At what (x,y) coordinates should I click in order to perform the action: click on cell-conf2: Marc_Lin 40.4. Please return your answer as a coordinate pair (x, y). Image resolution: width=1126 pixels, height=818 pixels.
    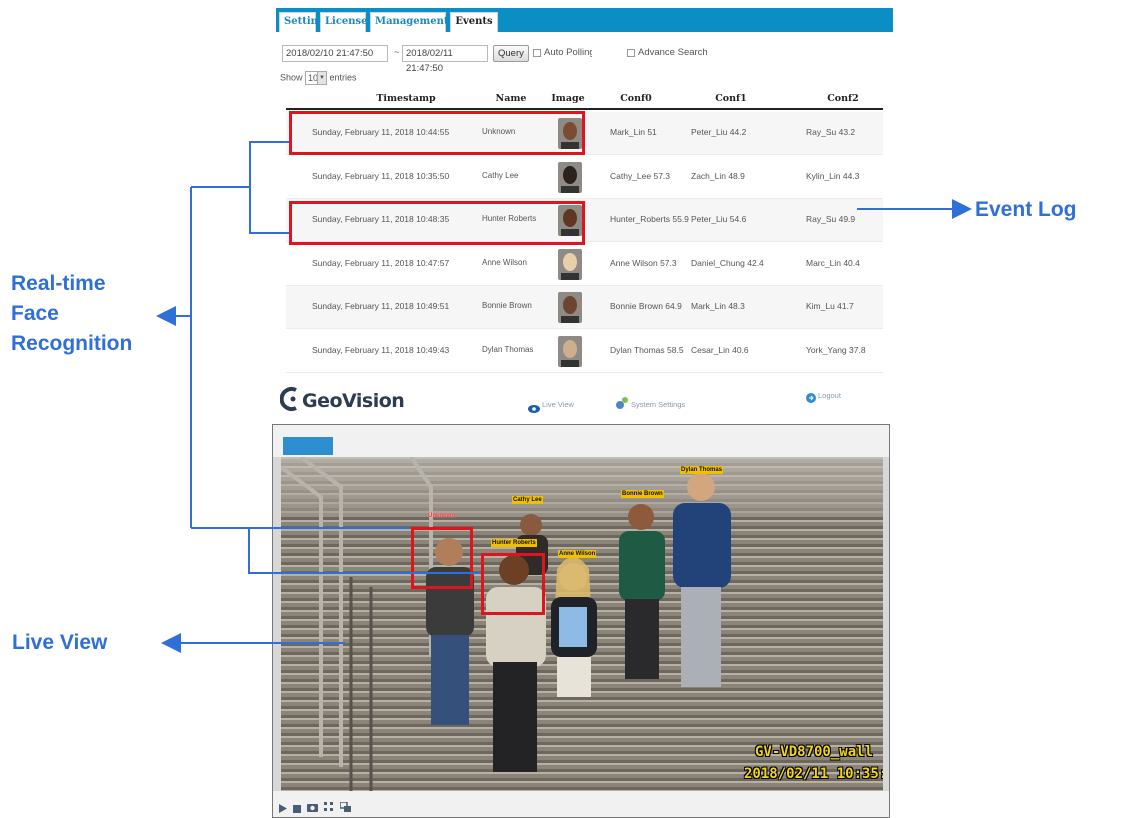
    Looking at the image, I should click on (833, 262).